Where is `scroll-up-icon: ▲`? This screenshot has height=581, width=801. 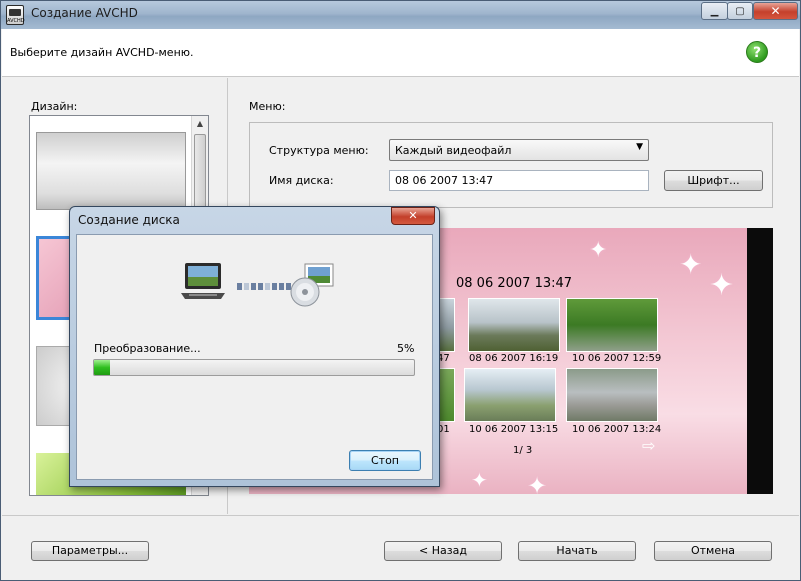 scroll-up-icon: ▲ is located at coordinates (200, 124).